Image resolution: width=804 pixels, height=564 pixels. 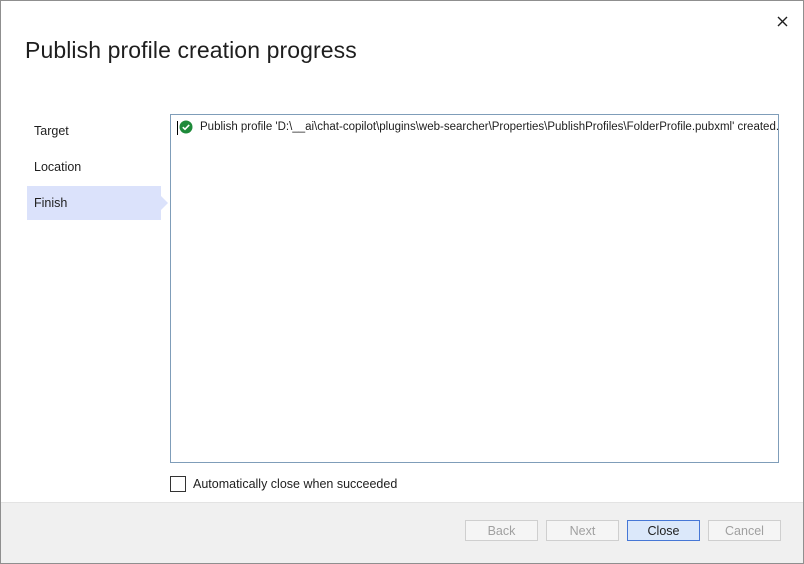 I want to click on auto-close-option: Automatically close when succeeded, so click(x=283, y=484).